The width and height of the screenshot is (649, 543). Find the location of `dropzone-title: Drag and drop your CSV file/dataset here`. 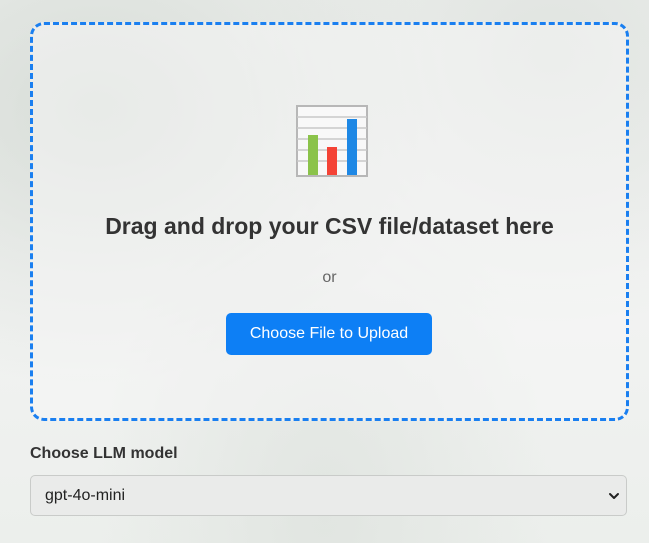

dropzone-title: Drag and drop your CSV file/dataset here is located at coordinates (329, 226).